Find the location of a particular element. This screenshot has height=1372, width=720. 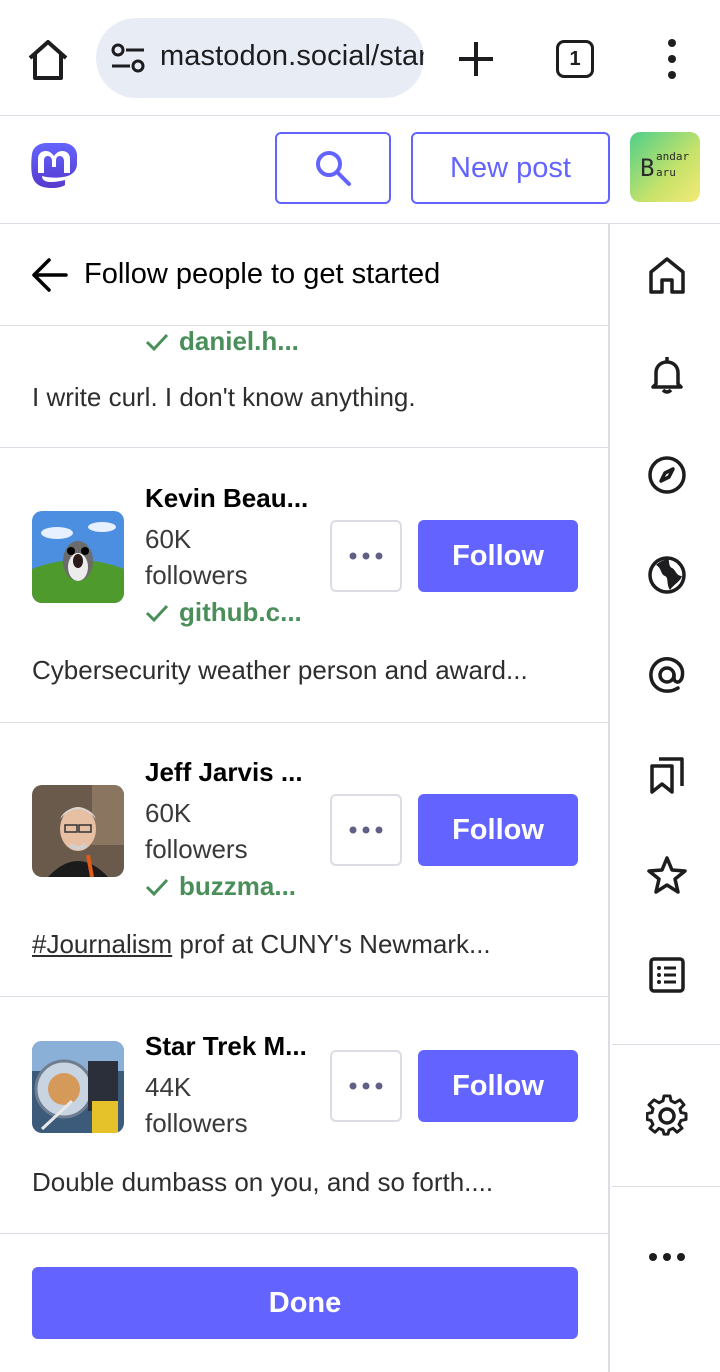

app-header: New post B andar aru is located at coordinates (360, 170).